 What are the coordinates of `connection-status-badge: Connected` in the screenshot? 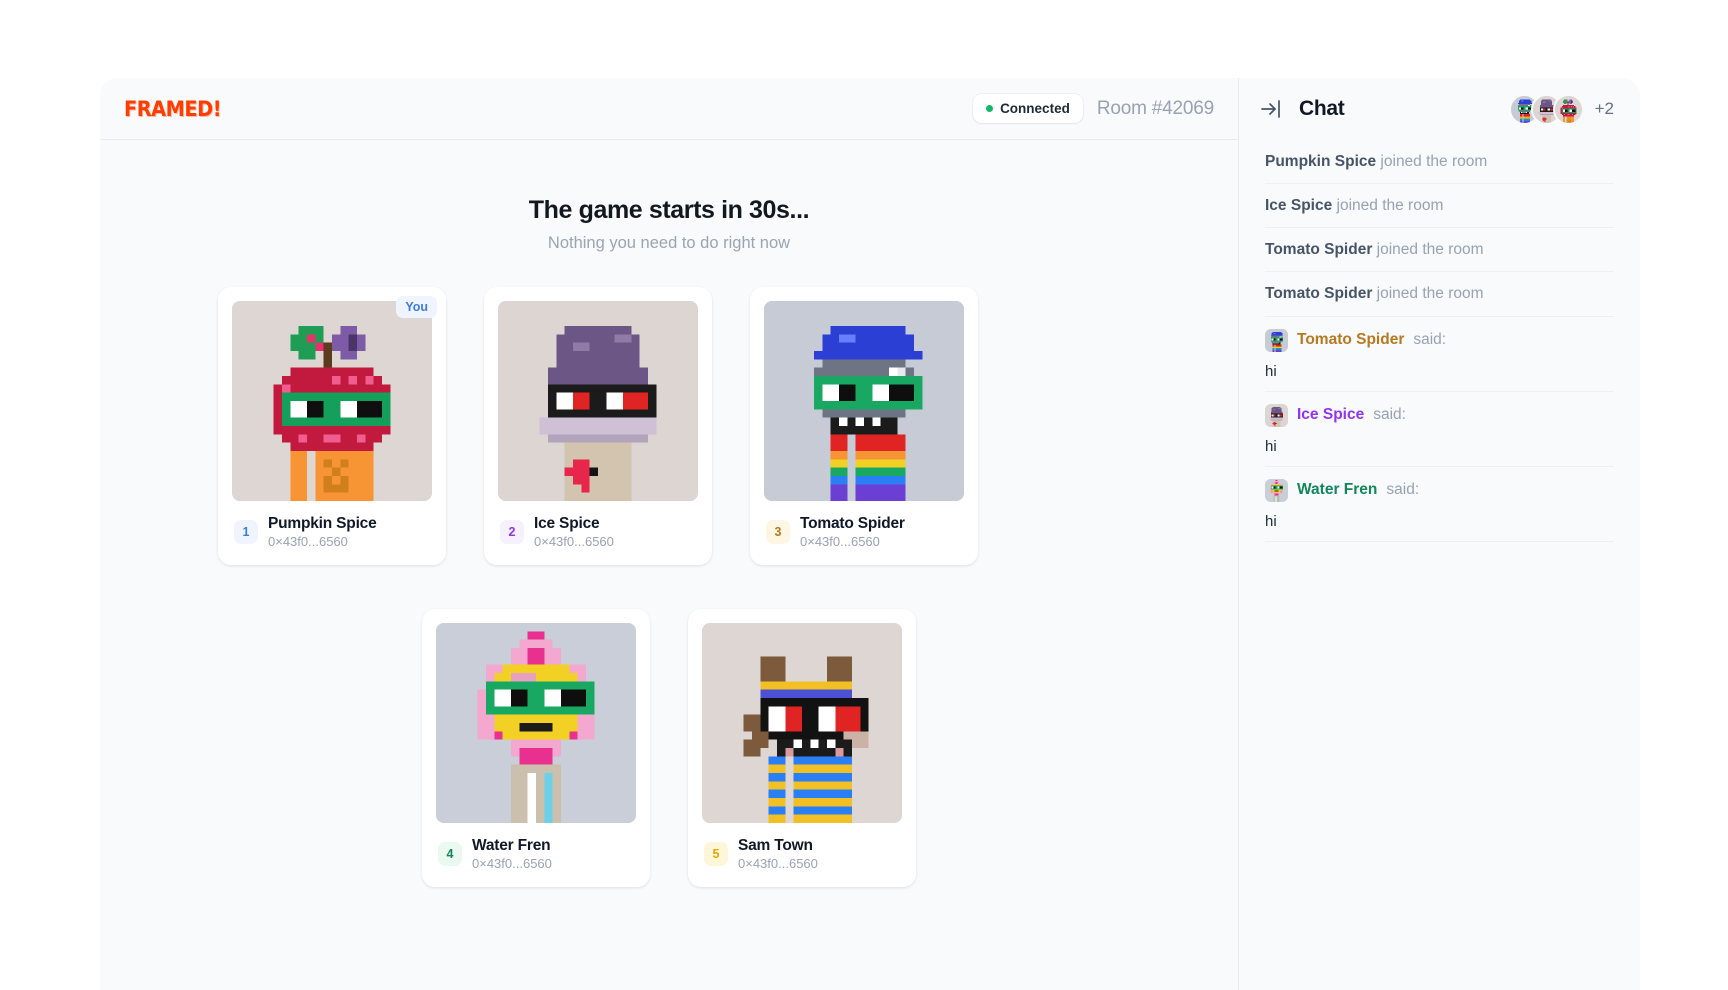 It's located at (1028, 108).